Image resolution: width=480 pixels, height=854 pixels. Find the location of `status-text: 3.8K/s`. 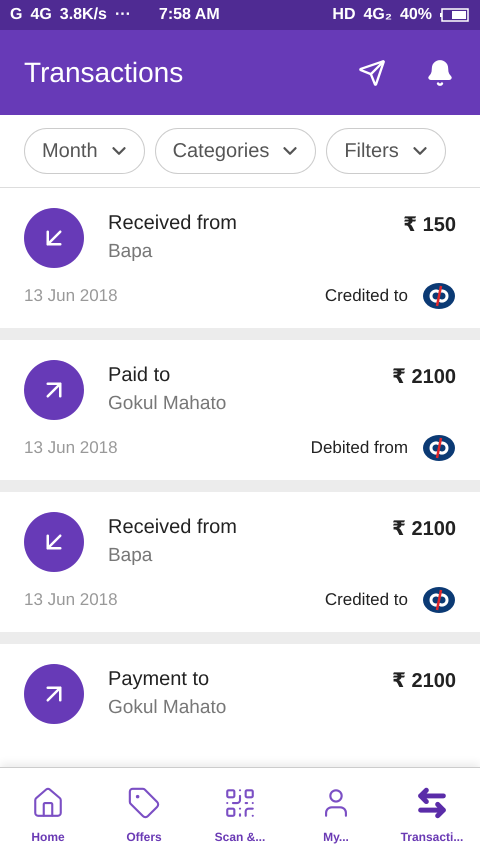

status-text: 3.8K/s is located at coordinates (83, 15).